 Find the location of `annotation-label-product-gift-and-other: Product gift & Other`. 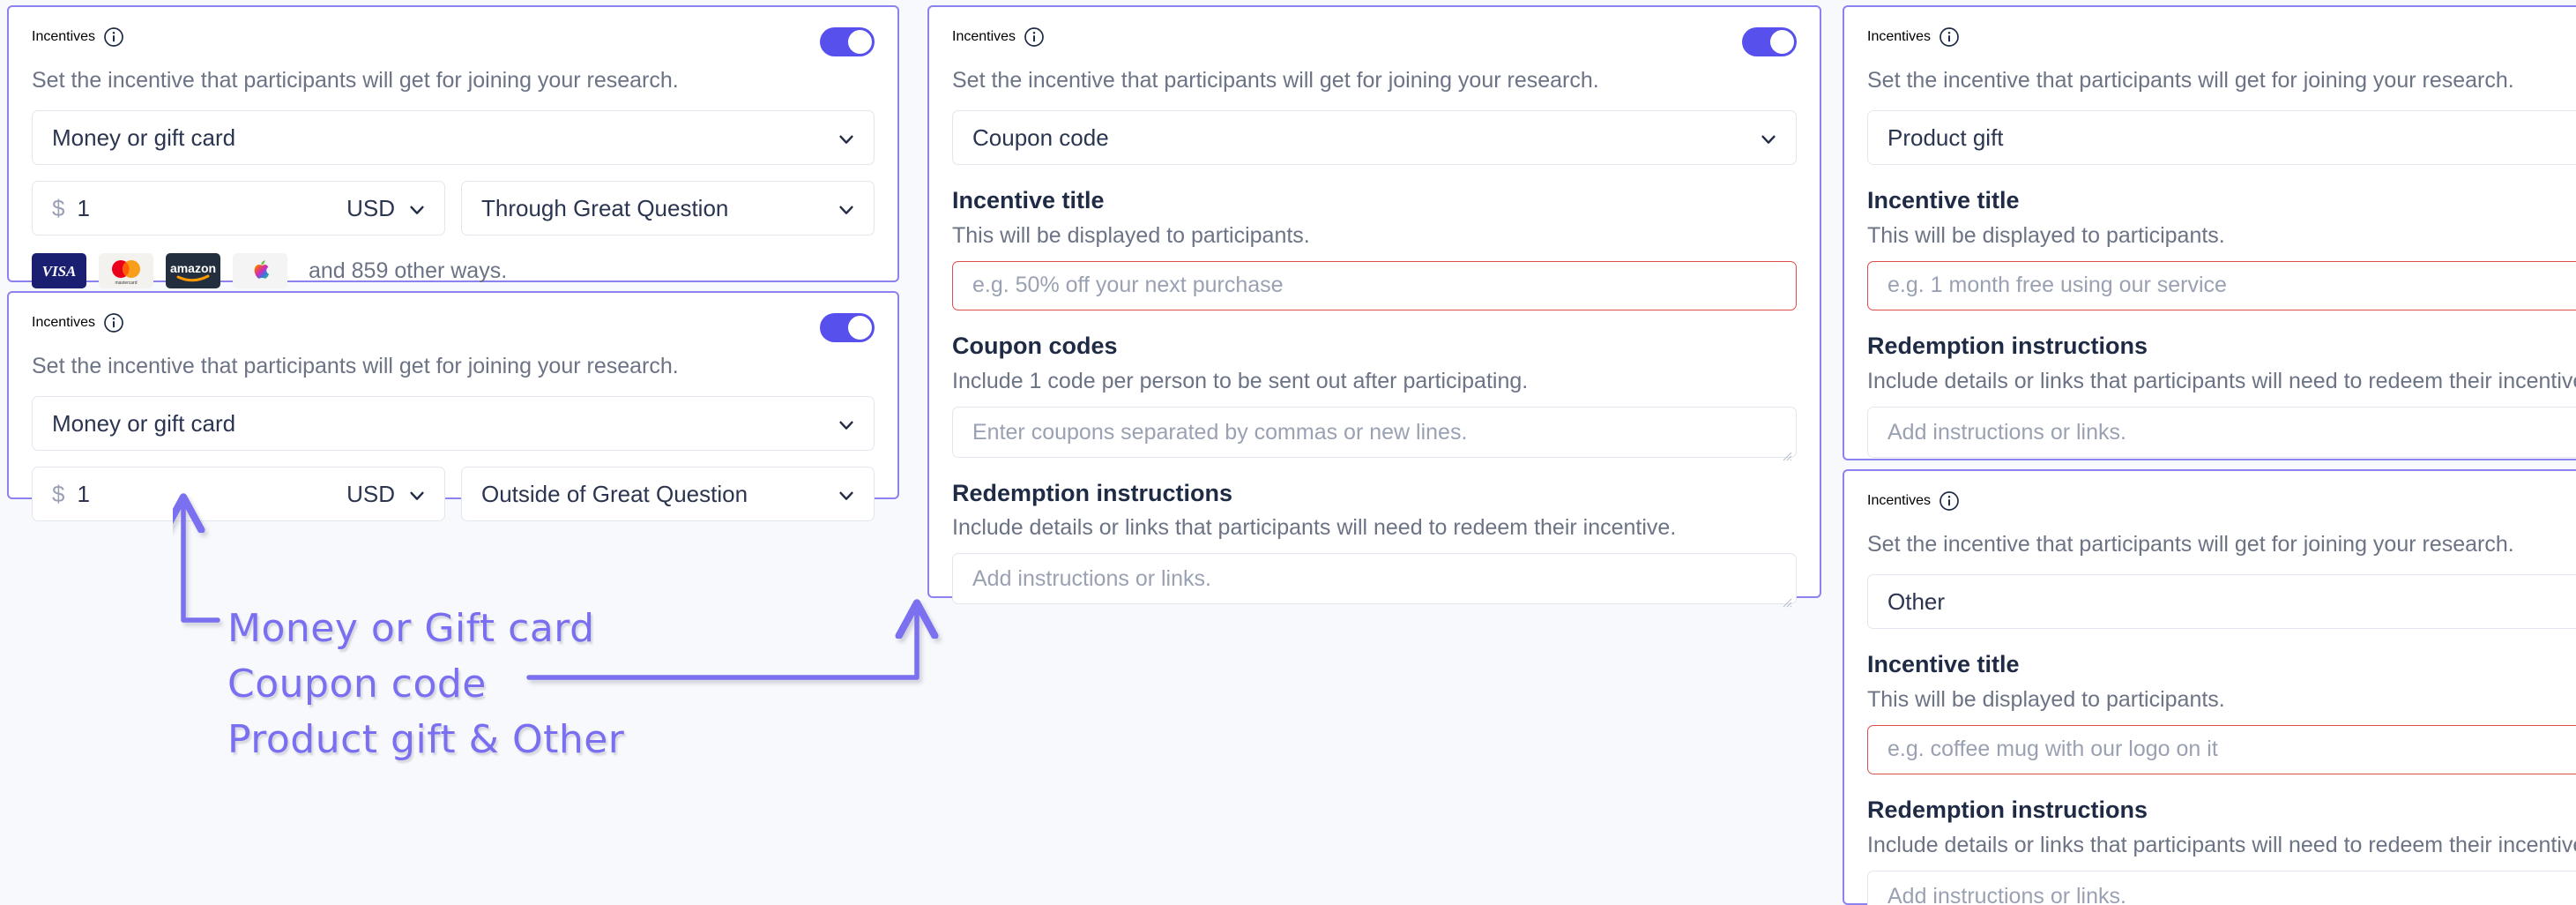

annotation-label-product-gift-and-other: Product gift & Other is located at coordinates (426, 739).